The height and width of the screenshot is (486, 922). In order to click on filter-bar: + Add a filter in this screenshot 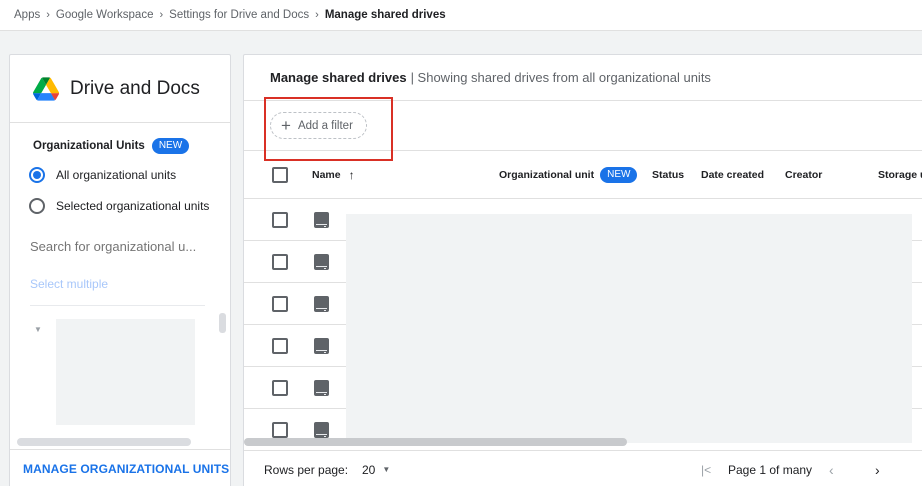, I will do `click(583, 126)`.